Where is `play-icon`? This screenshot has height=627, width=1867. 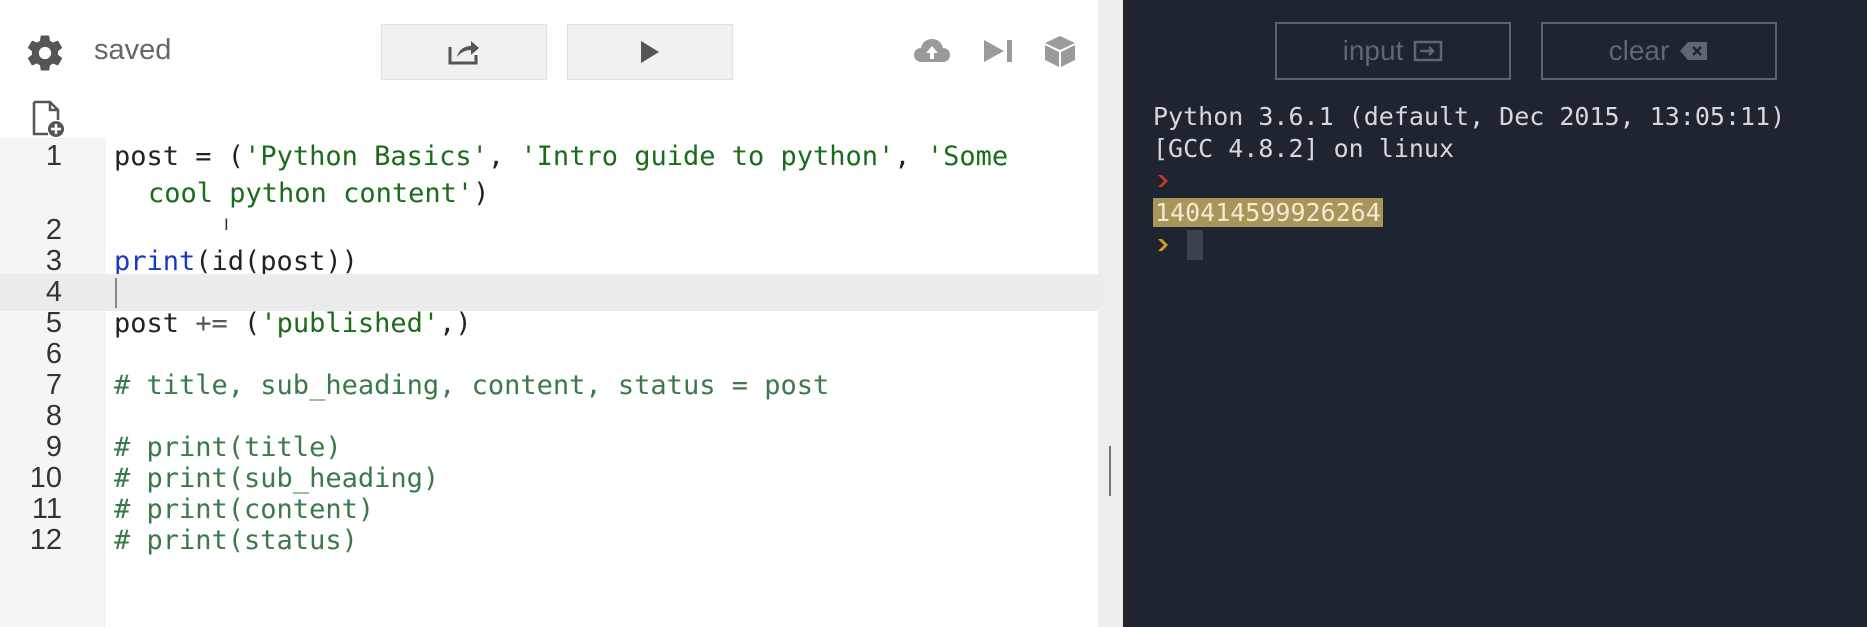 play-icon is located at coordinates (650, 52).